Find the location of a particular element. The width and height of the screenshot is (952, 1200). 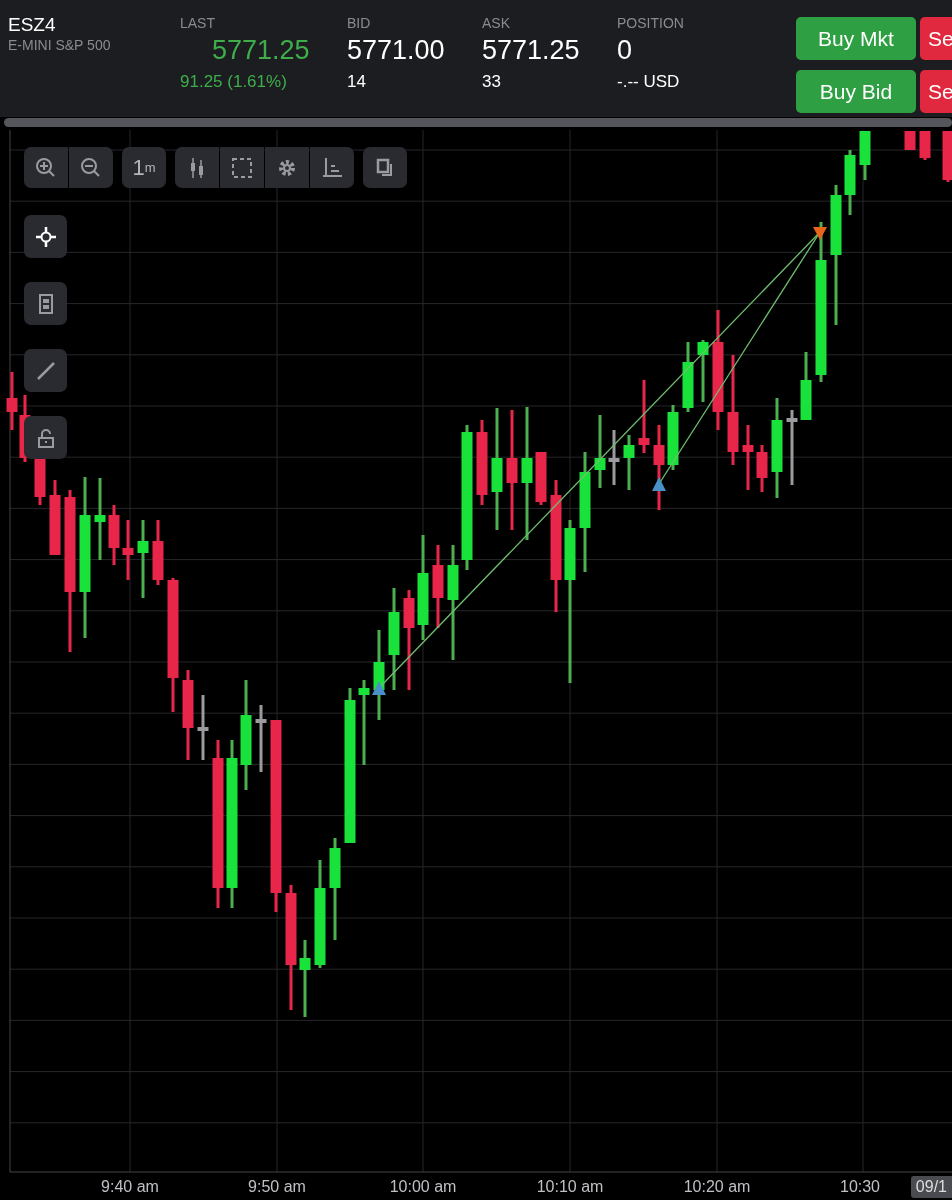

axis-icon is located at coordinates (332, 167).